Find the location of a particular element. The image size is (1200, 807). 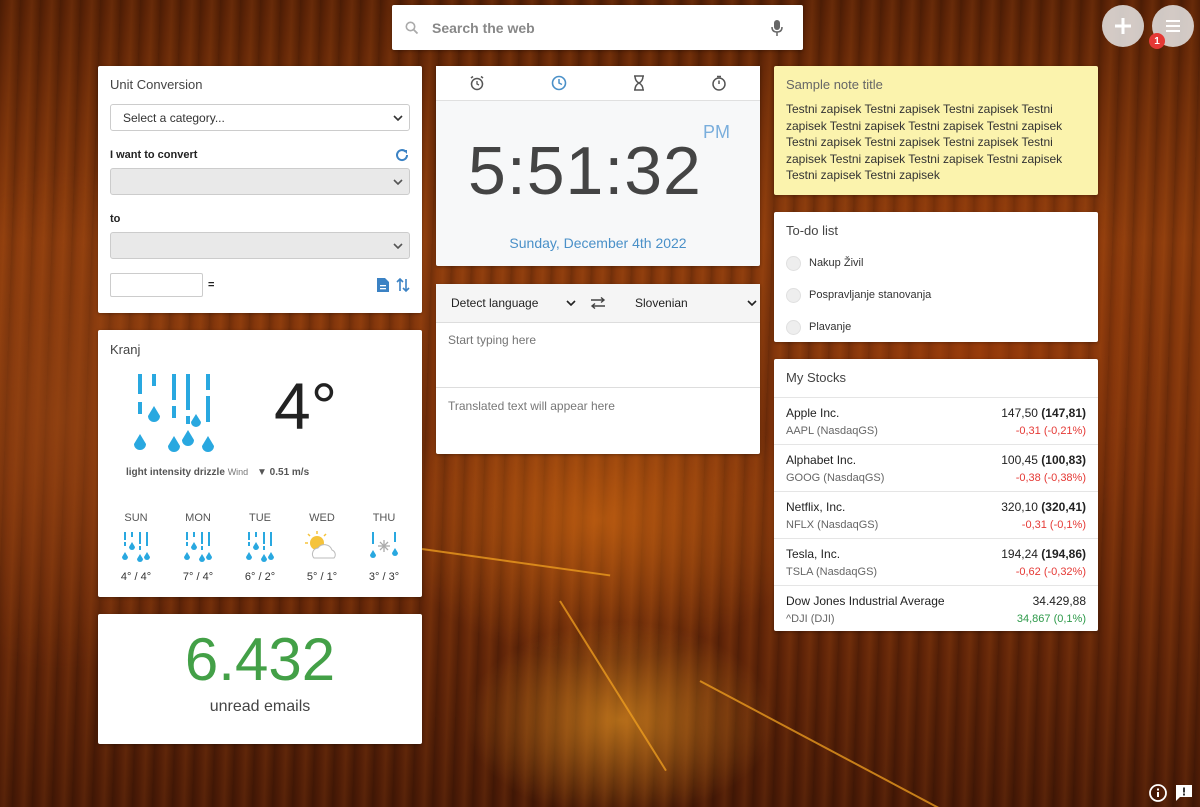

todo-title: To-do list is located at coordinates (812, 230).